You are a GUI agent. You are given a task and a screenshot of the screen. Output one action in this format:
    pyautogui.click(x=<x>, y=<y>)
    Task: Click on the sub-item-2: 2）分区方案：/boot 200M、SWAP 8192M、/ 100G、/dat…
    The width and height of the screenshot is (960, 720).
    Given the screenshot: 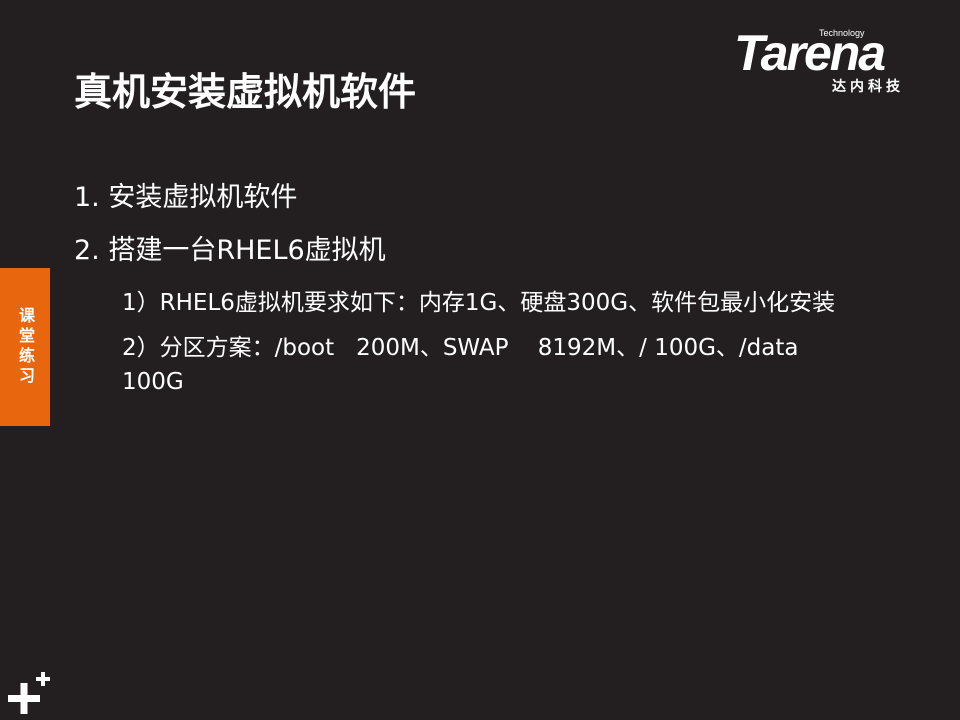 What is the action you would take?
    pyautogui.click(x=475, y=365)
    